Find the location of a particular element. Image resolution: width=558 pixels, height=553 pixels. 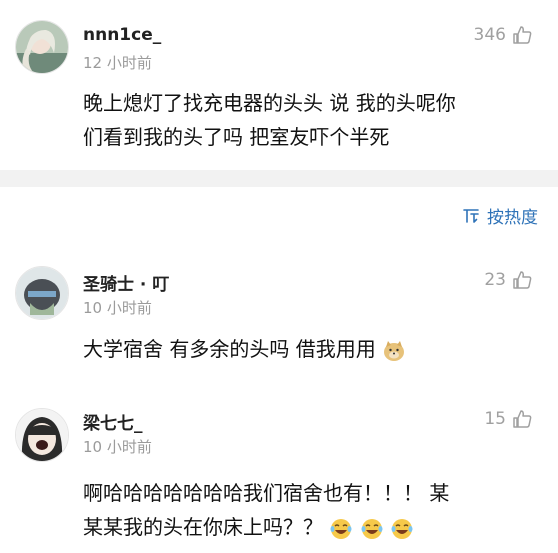

sort-icon is located at coordinates (471, 215).